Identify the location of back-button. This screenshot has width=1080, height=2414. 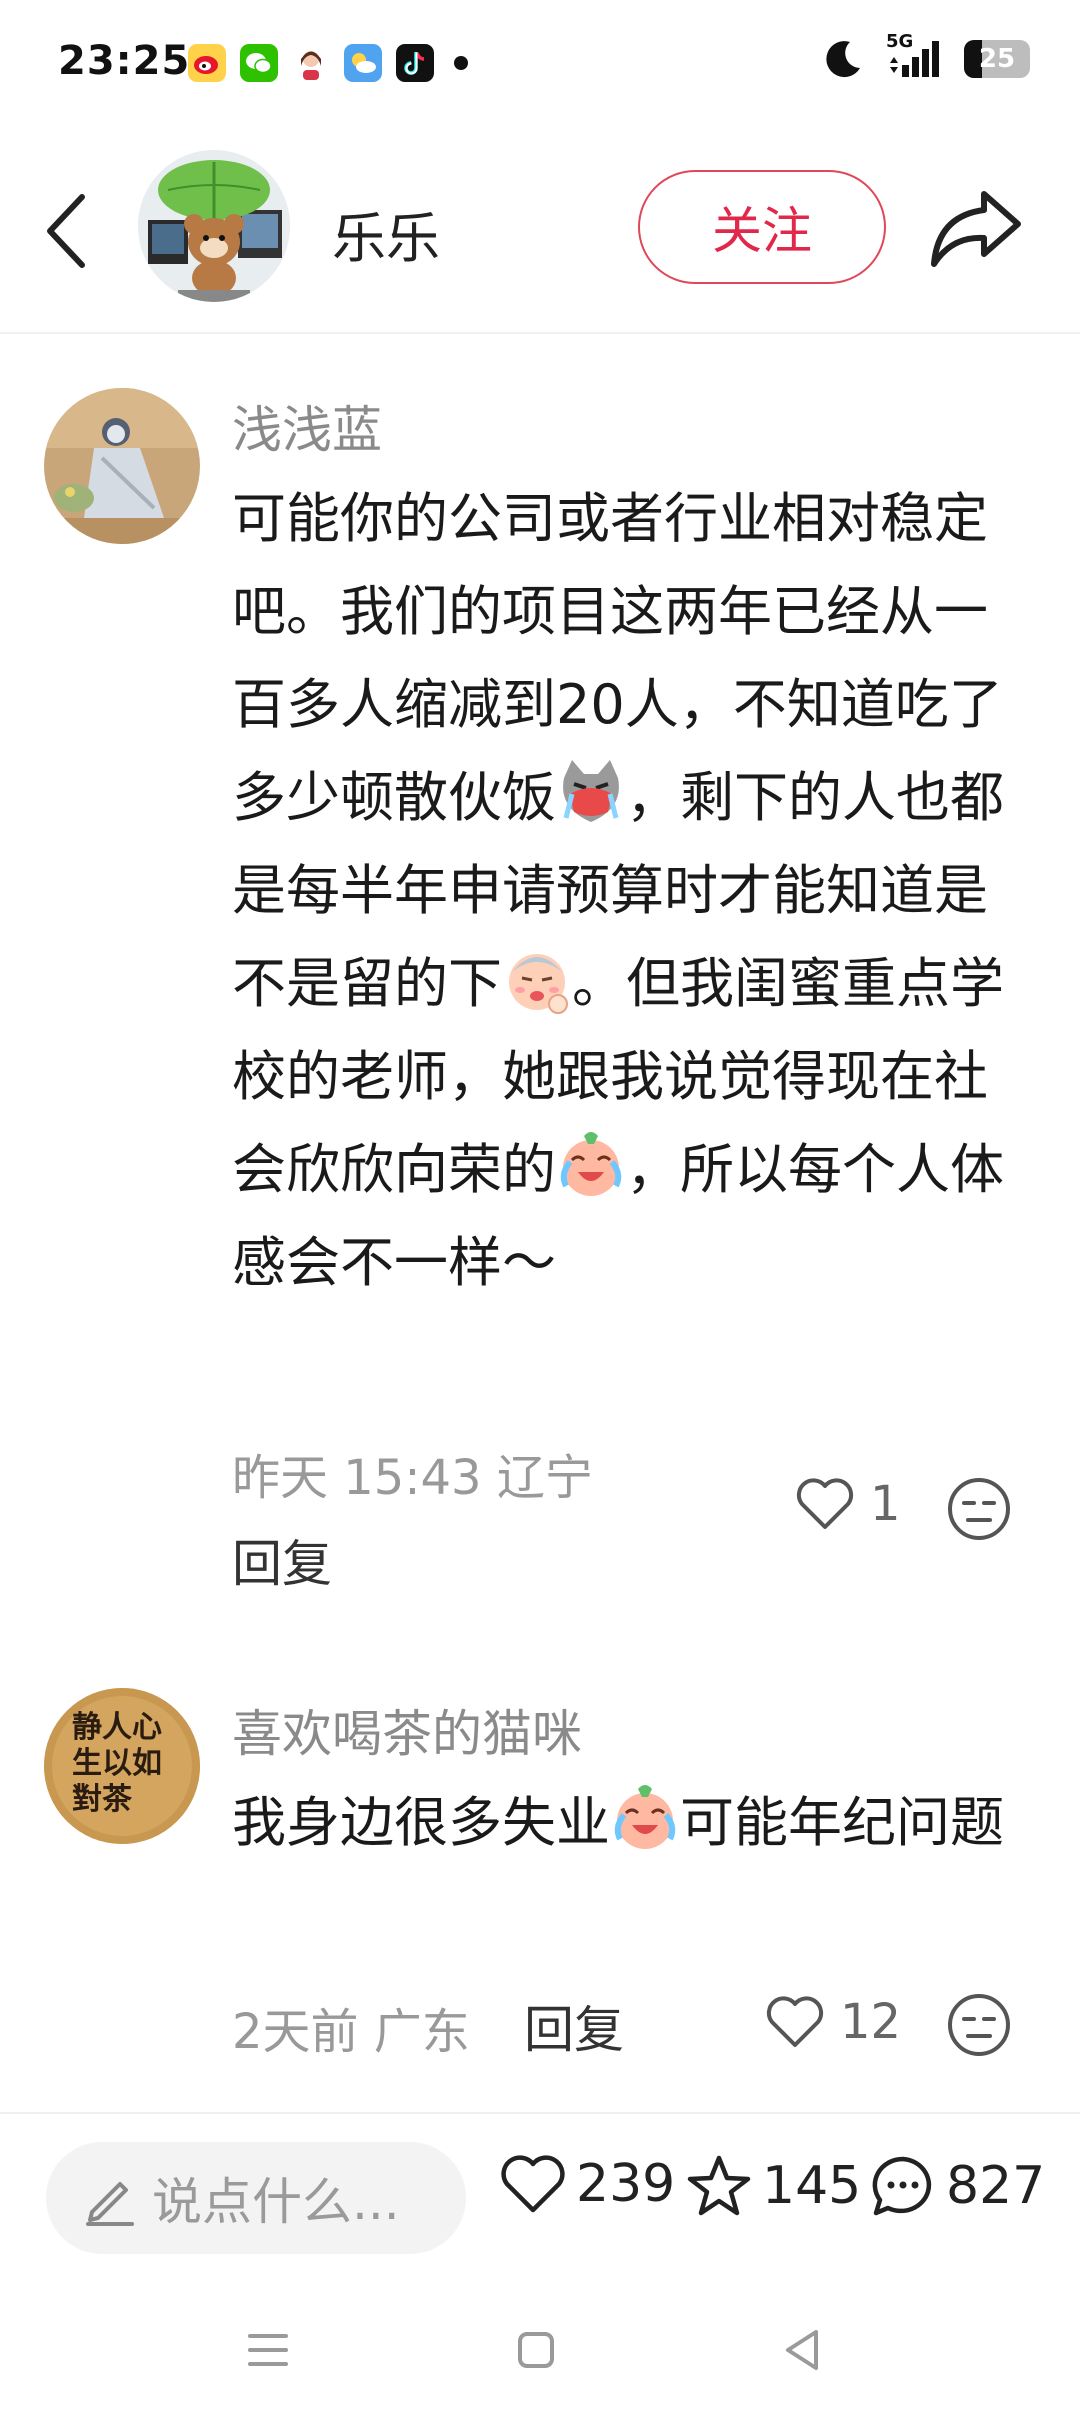
(66, 231).